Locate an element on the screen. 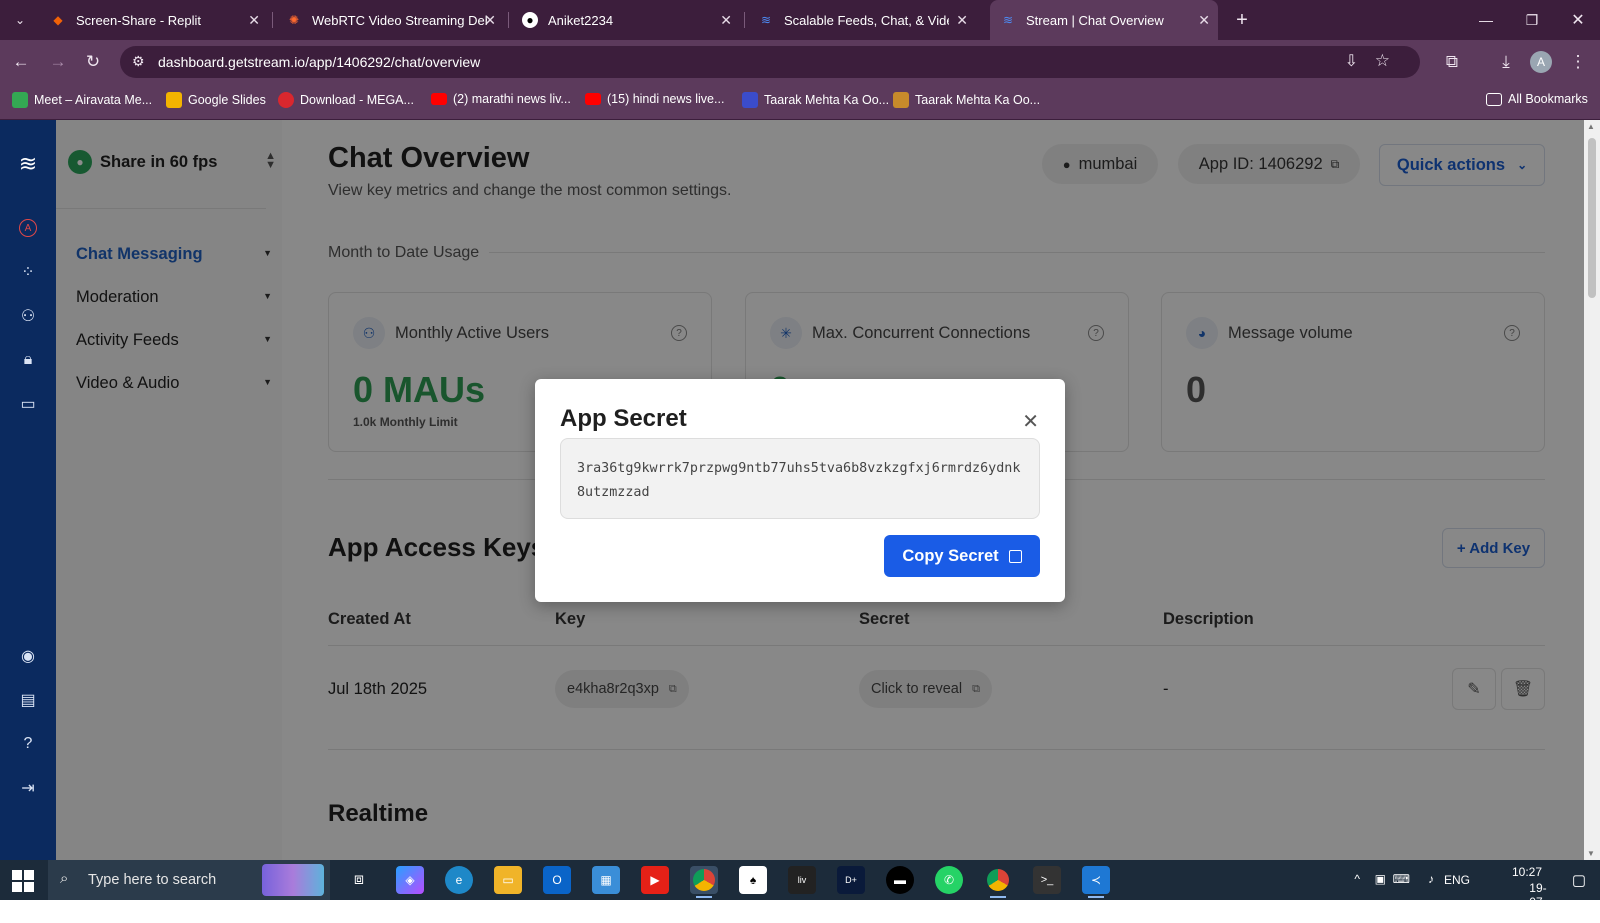 The height and width of the screenshot is (923, 1600). youtube-icon: ▶ is located at coordinates (655, 880).